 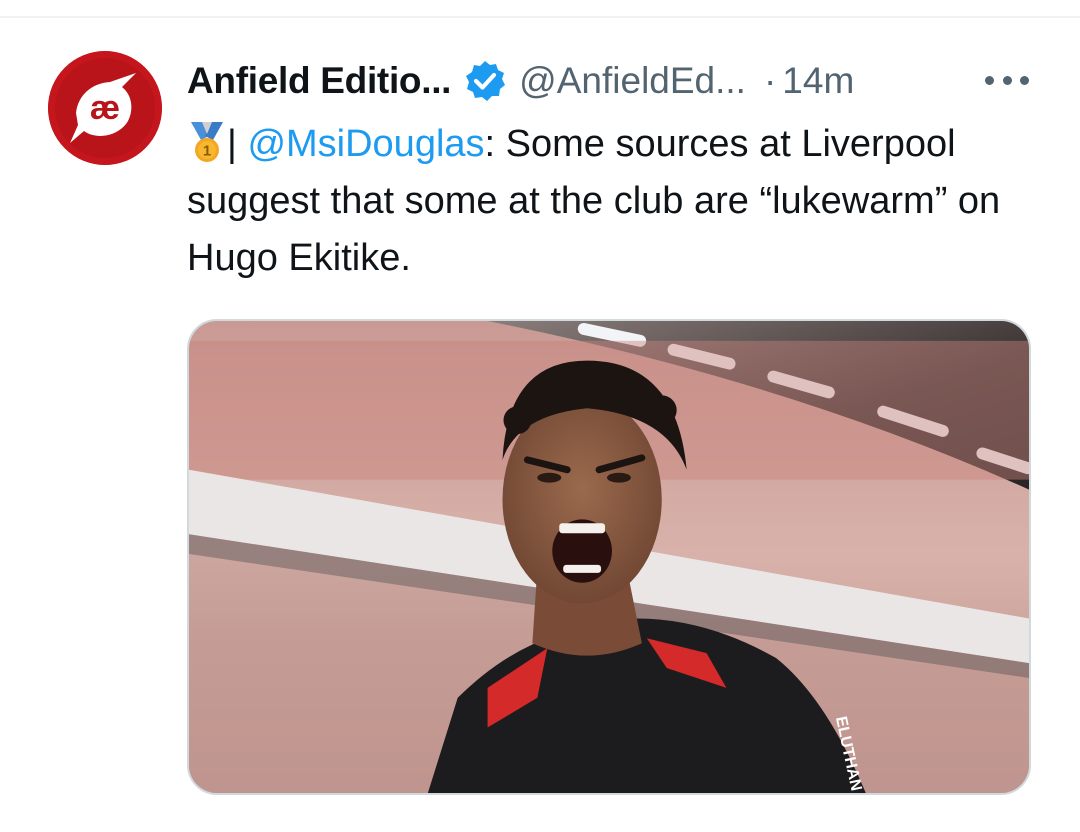 What do you see at coordinates (485, 81) in the screenshot?
I see `verified-badge-icon` at bounding box center [485, 81].